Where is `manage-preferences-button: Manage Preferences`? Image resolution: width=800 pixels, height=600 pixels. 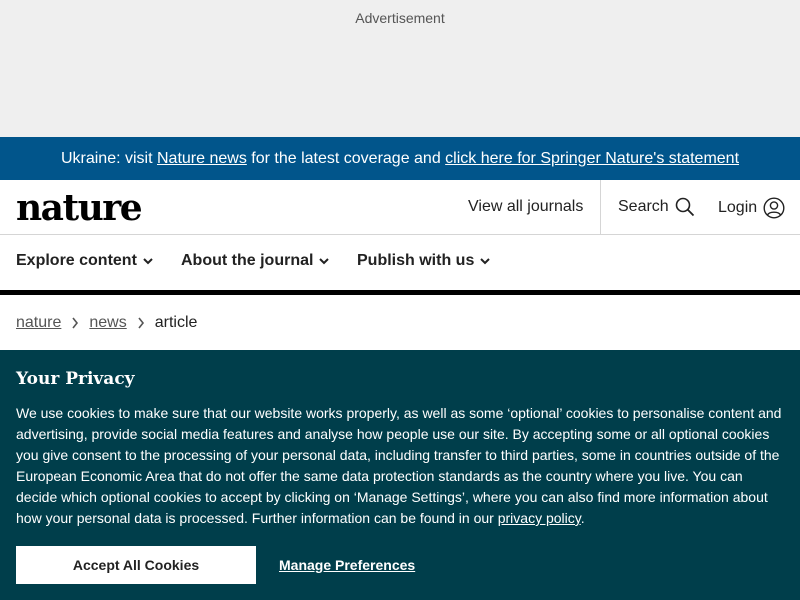 manage-preferences-button: Manage Preferences is located at coordinates (347, 565).